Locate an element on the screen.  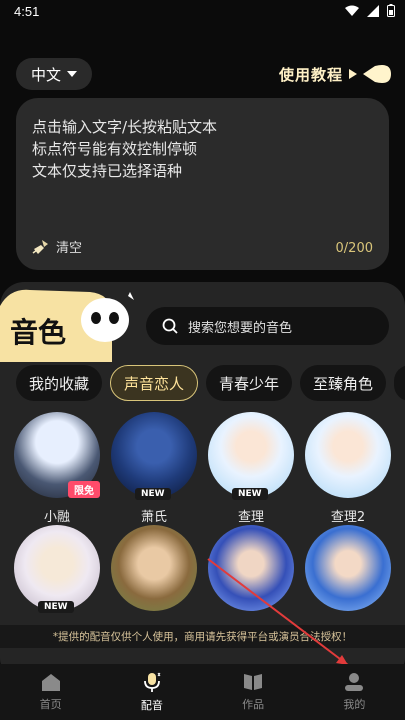
bottom-nav: 首页 配音 作品 我的 is located at coordinates (202, 692).